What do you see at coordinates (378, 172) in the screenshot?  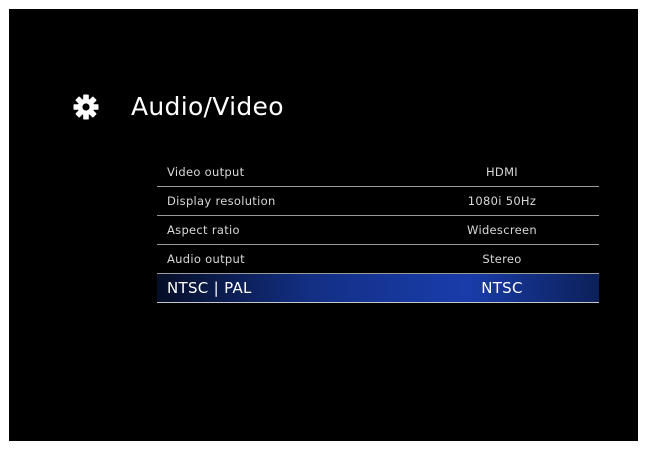 I see `menu-item-video-output: Video output HDMI` at bounding box center [378, 172].